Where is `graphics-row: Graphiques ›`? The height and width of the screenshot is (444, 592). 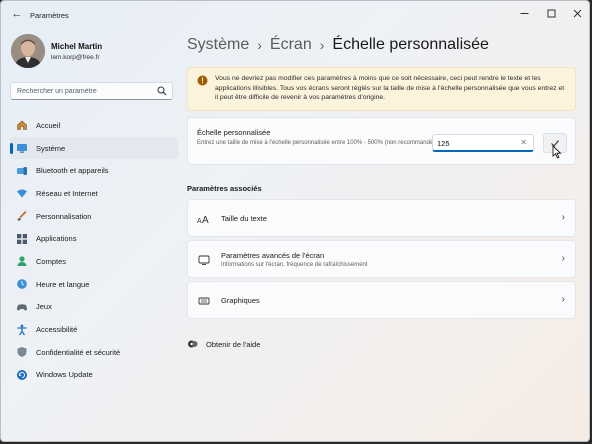
graphics-row: Graphiques › is located at coordinates (381, 300).